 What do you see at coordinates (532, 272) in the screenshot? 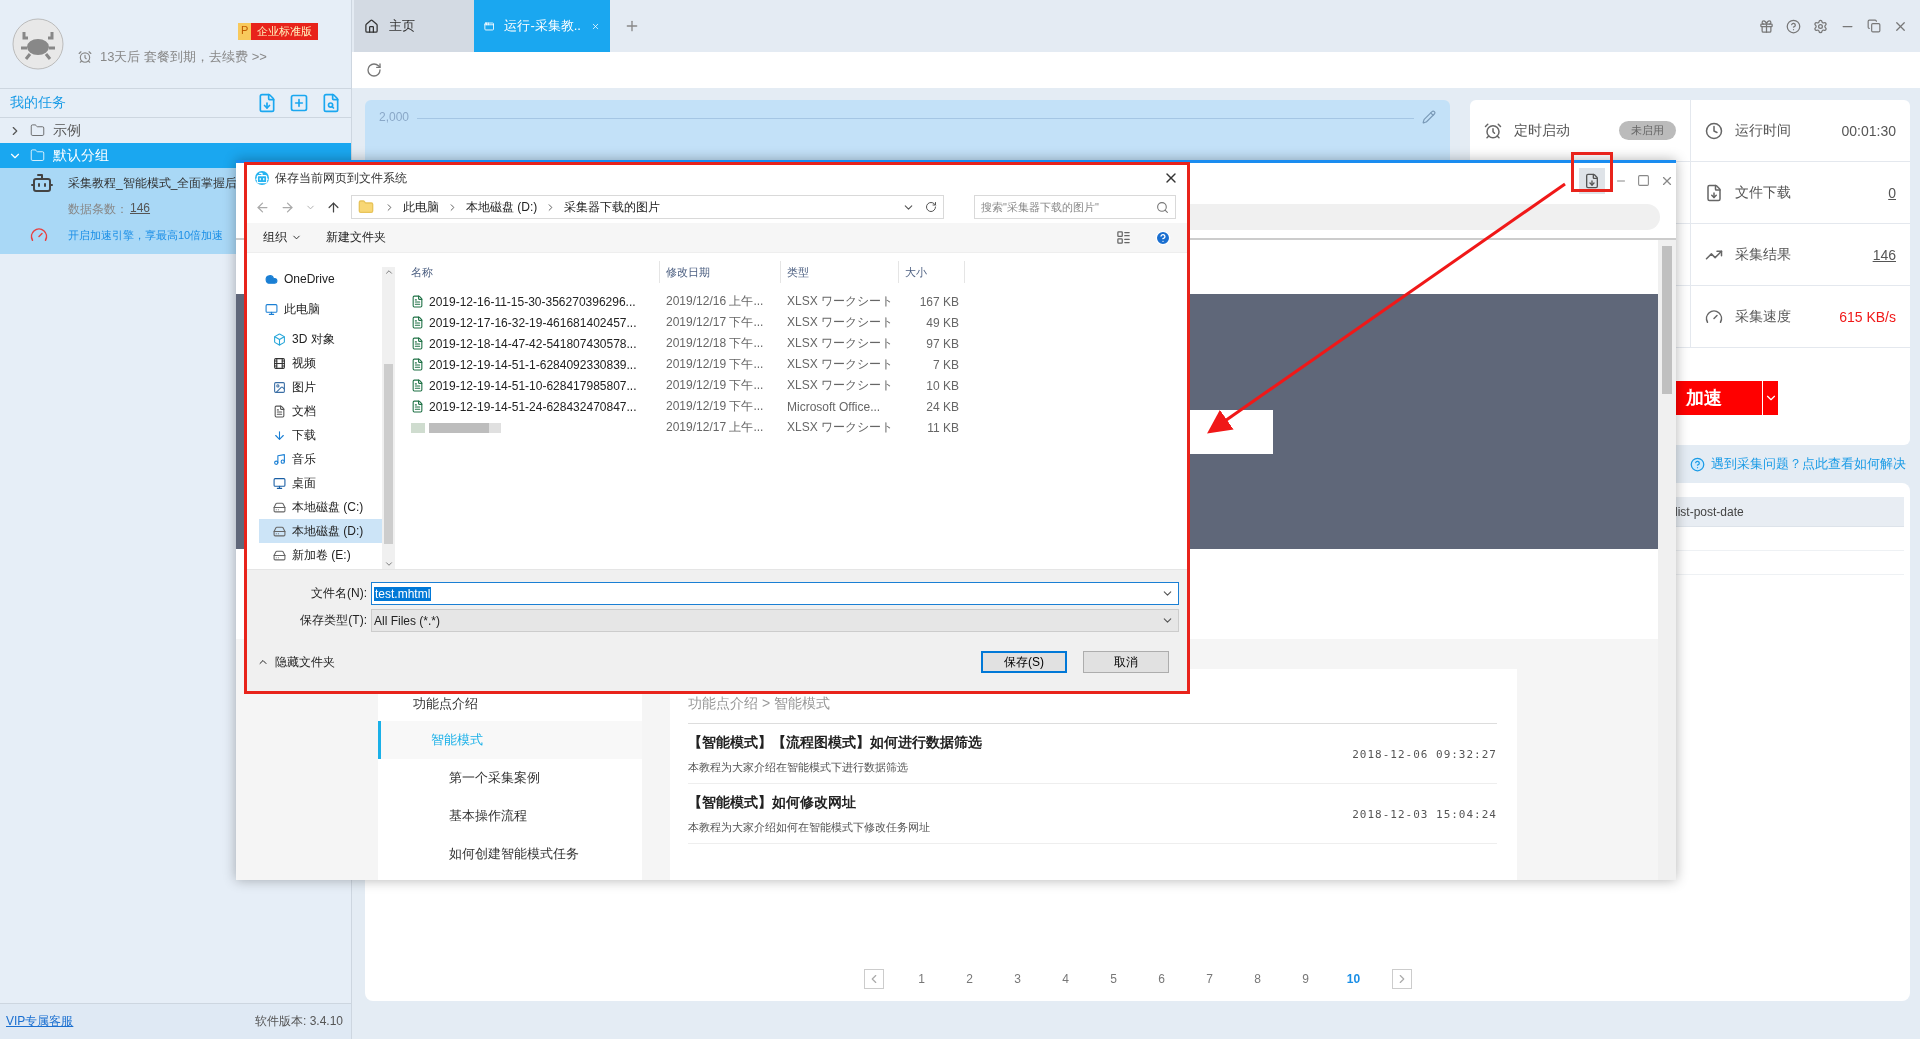
I see `column-header: 名称` at bounding box center [532, 272].